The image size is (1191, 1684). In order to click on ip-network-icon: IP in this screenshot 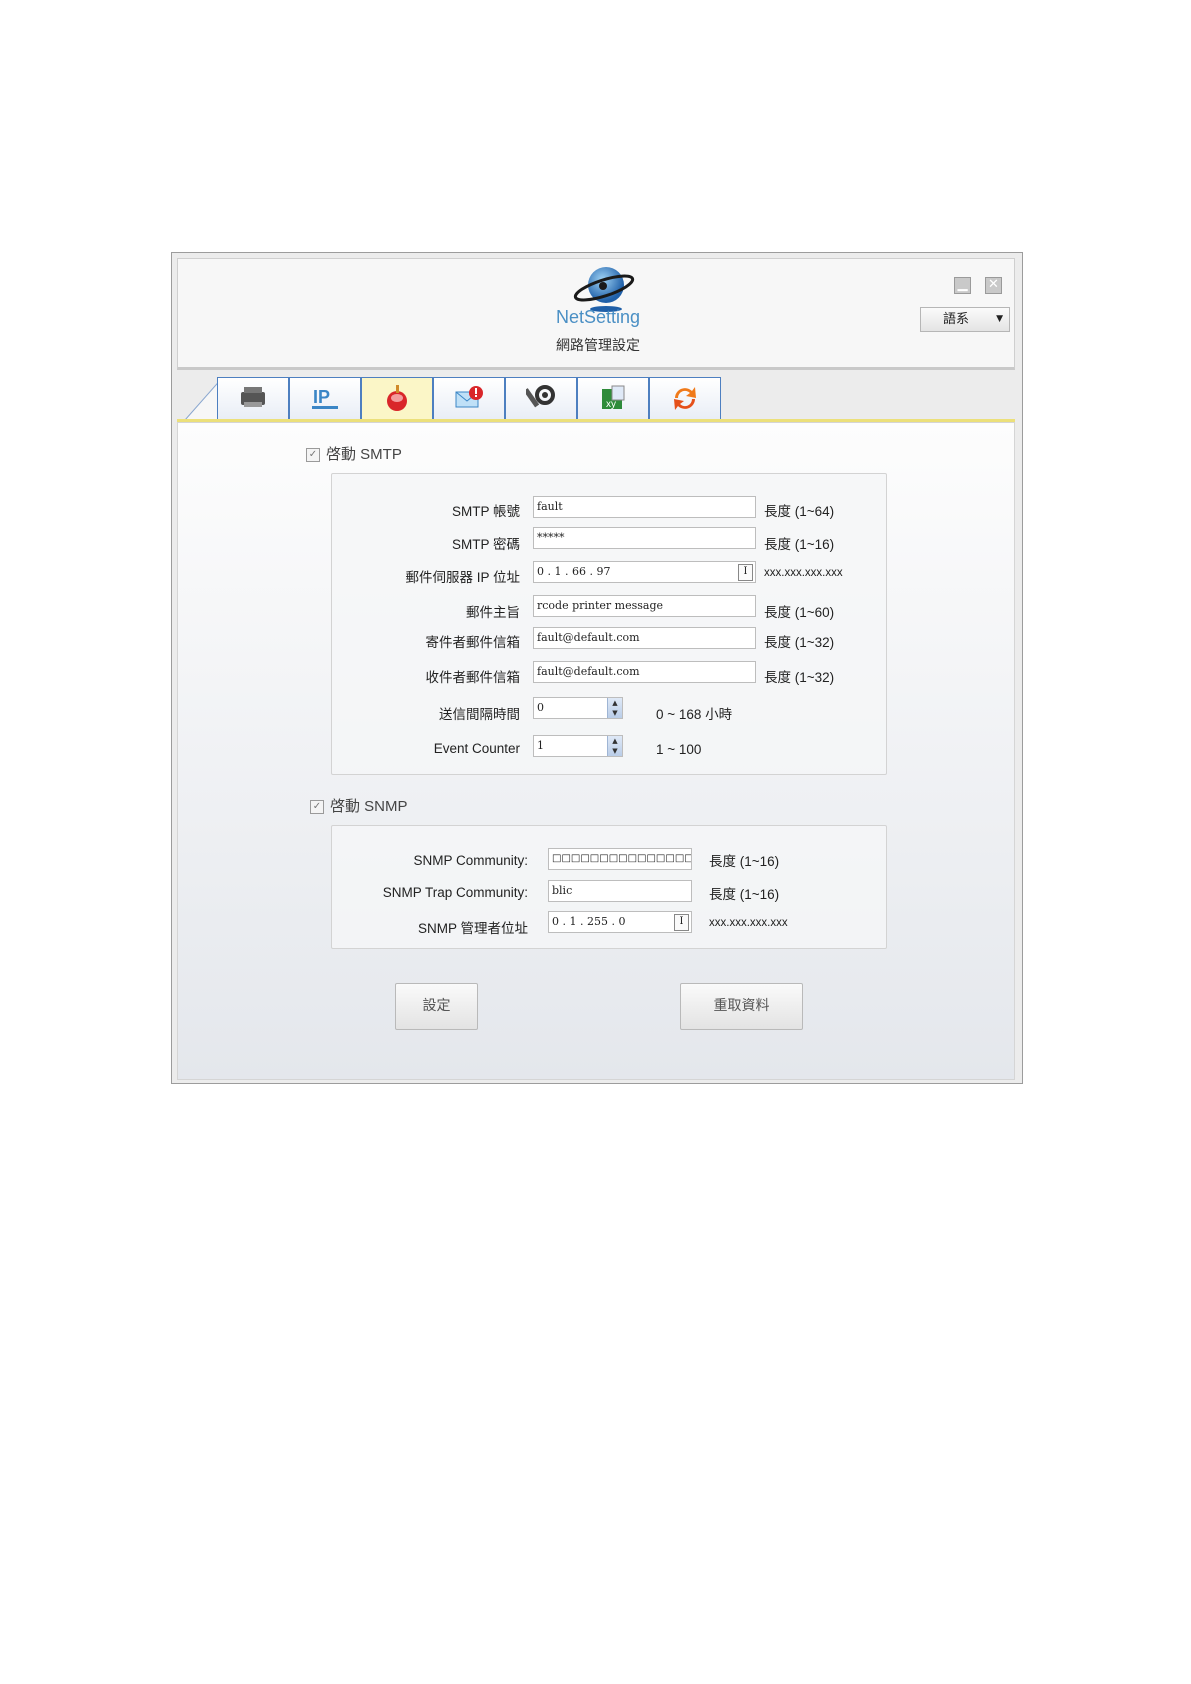, I will do `click(325, 398)`.